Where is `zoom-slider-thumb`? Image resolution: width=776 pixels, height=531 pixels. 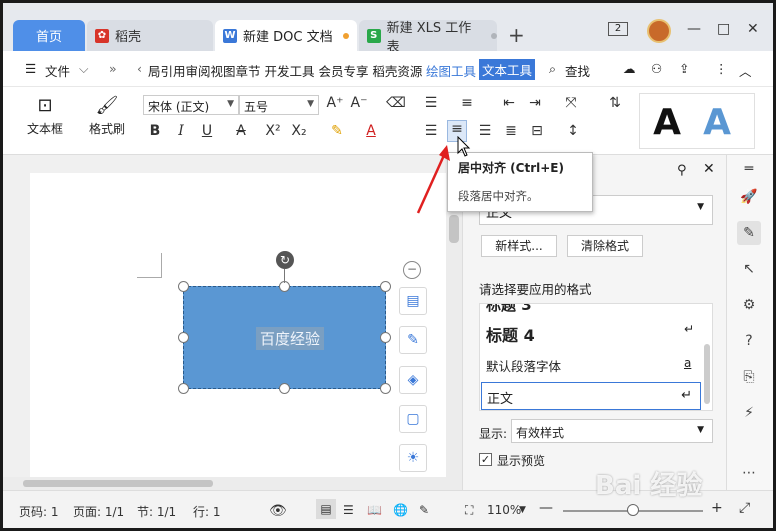 zoom-slider-thumb is located at coordinates (633, 510).